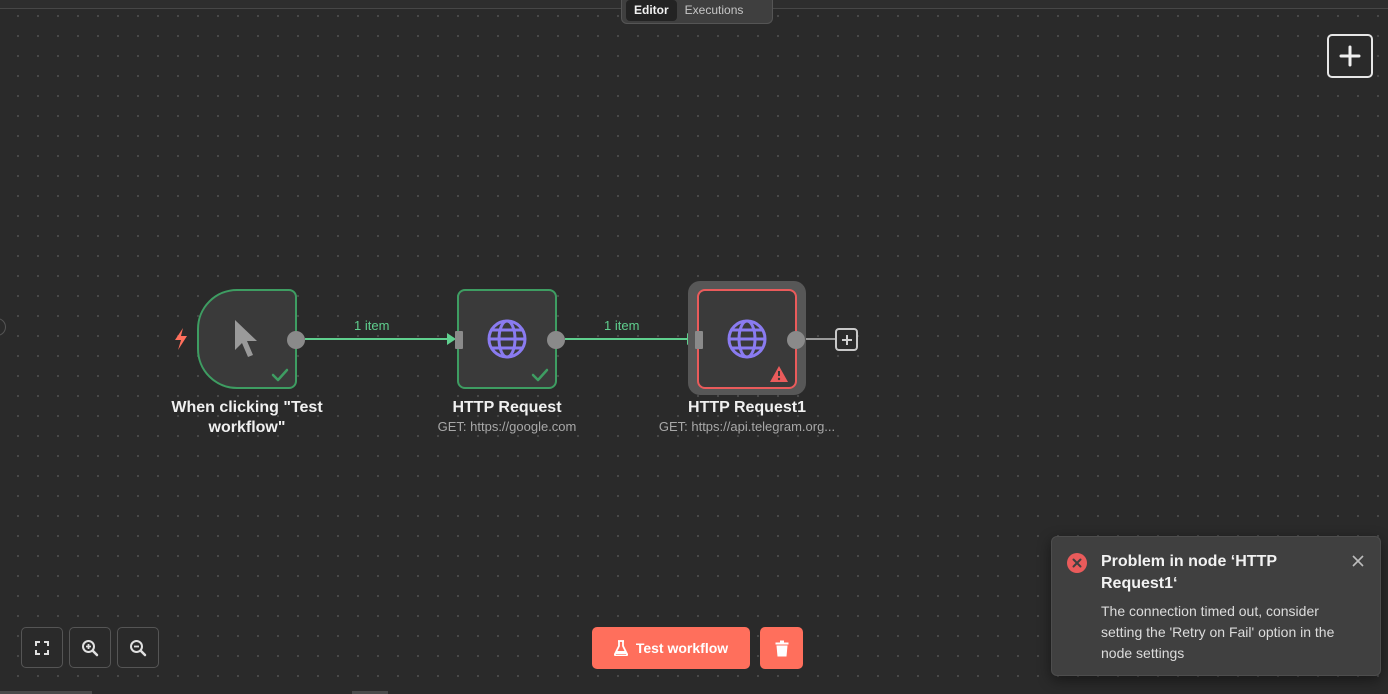 Image resolution: width=1388 pixels, height=694 pixels. Describe the element at coordinates (246, 338) in the screenshot. I see `cursor-icon` at that location.